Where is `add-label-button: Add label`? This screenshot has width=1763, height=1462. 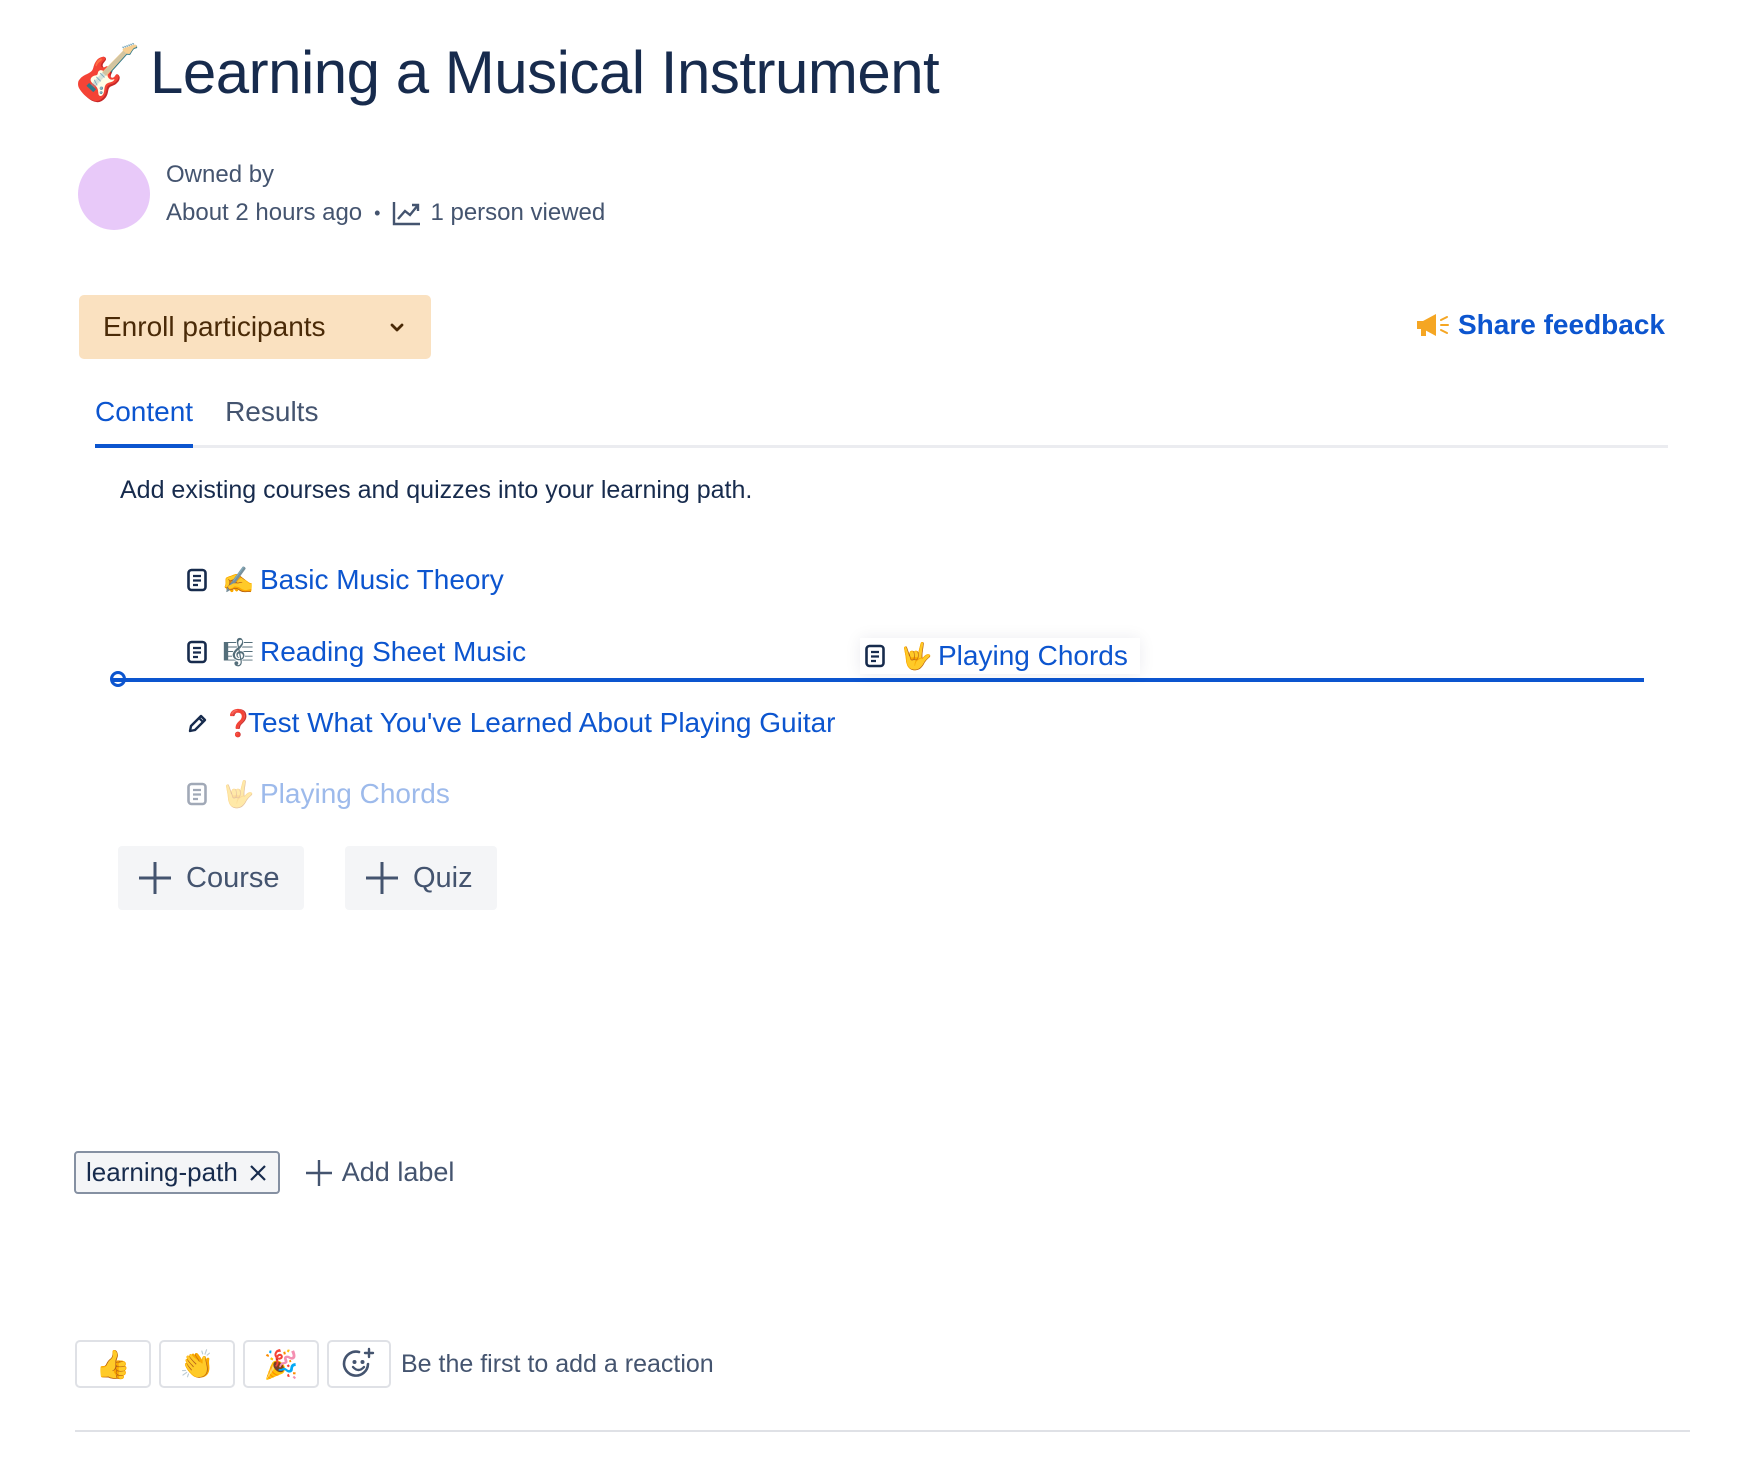 add-label-button: Add label is located at coordinates (379, 1172).